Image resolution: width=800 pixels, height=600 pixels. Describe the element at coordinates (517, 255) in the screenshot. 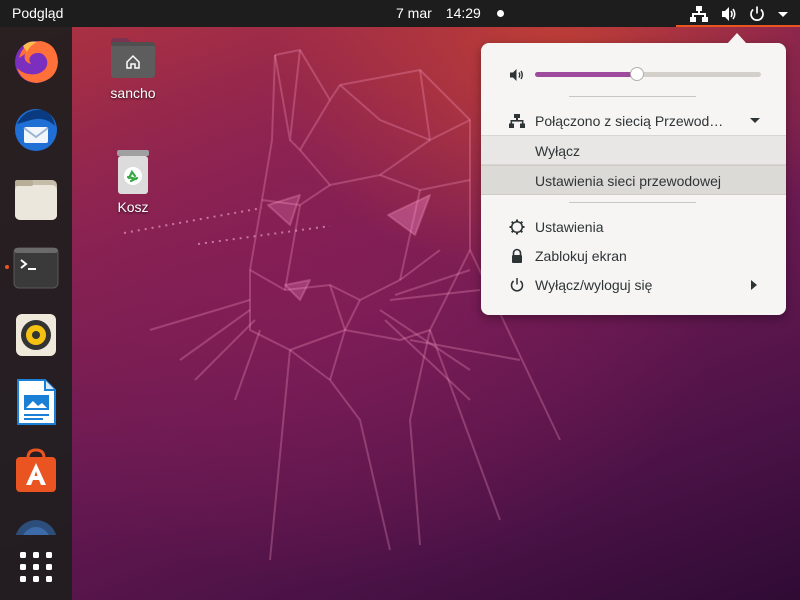

I see `lock-icon` at that location.